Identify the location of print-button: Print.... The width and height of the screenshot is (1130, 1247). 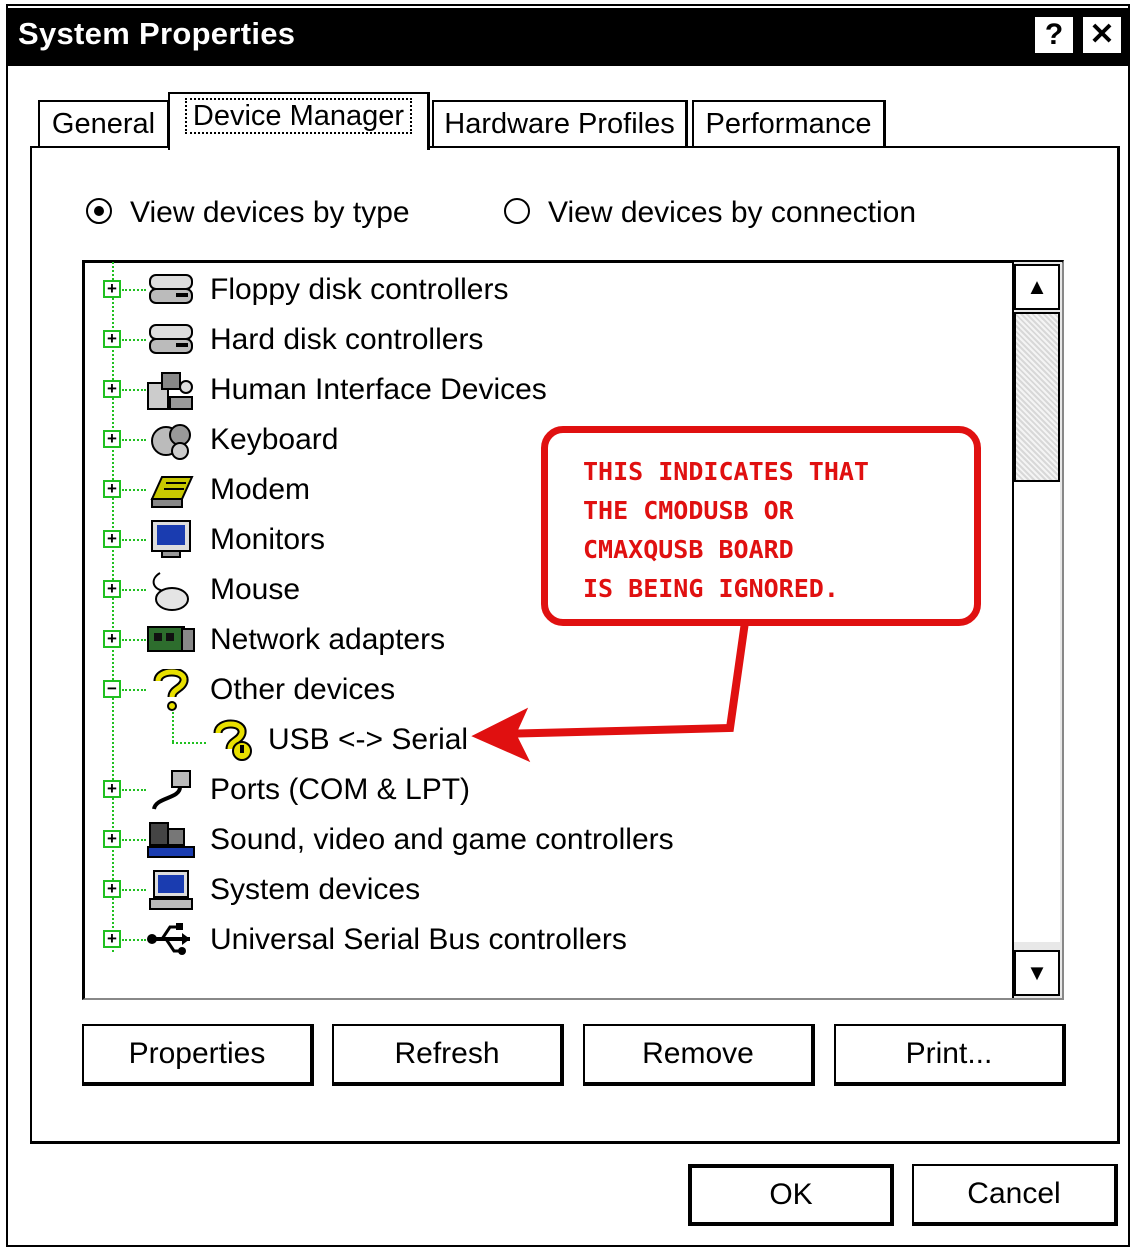
(950, 1055).